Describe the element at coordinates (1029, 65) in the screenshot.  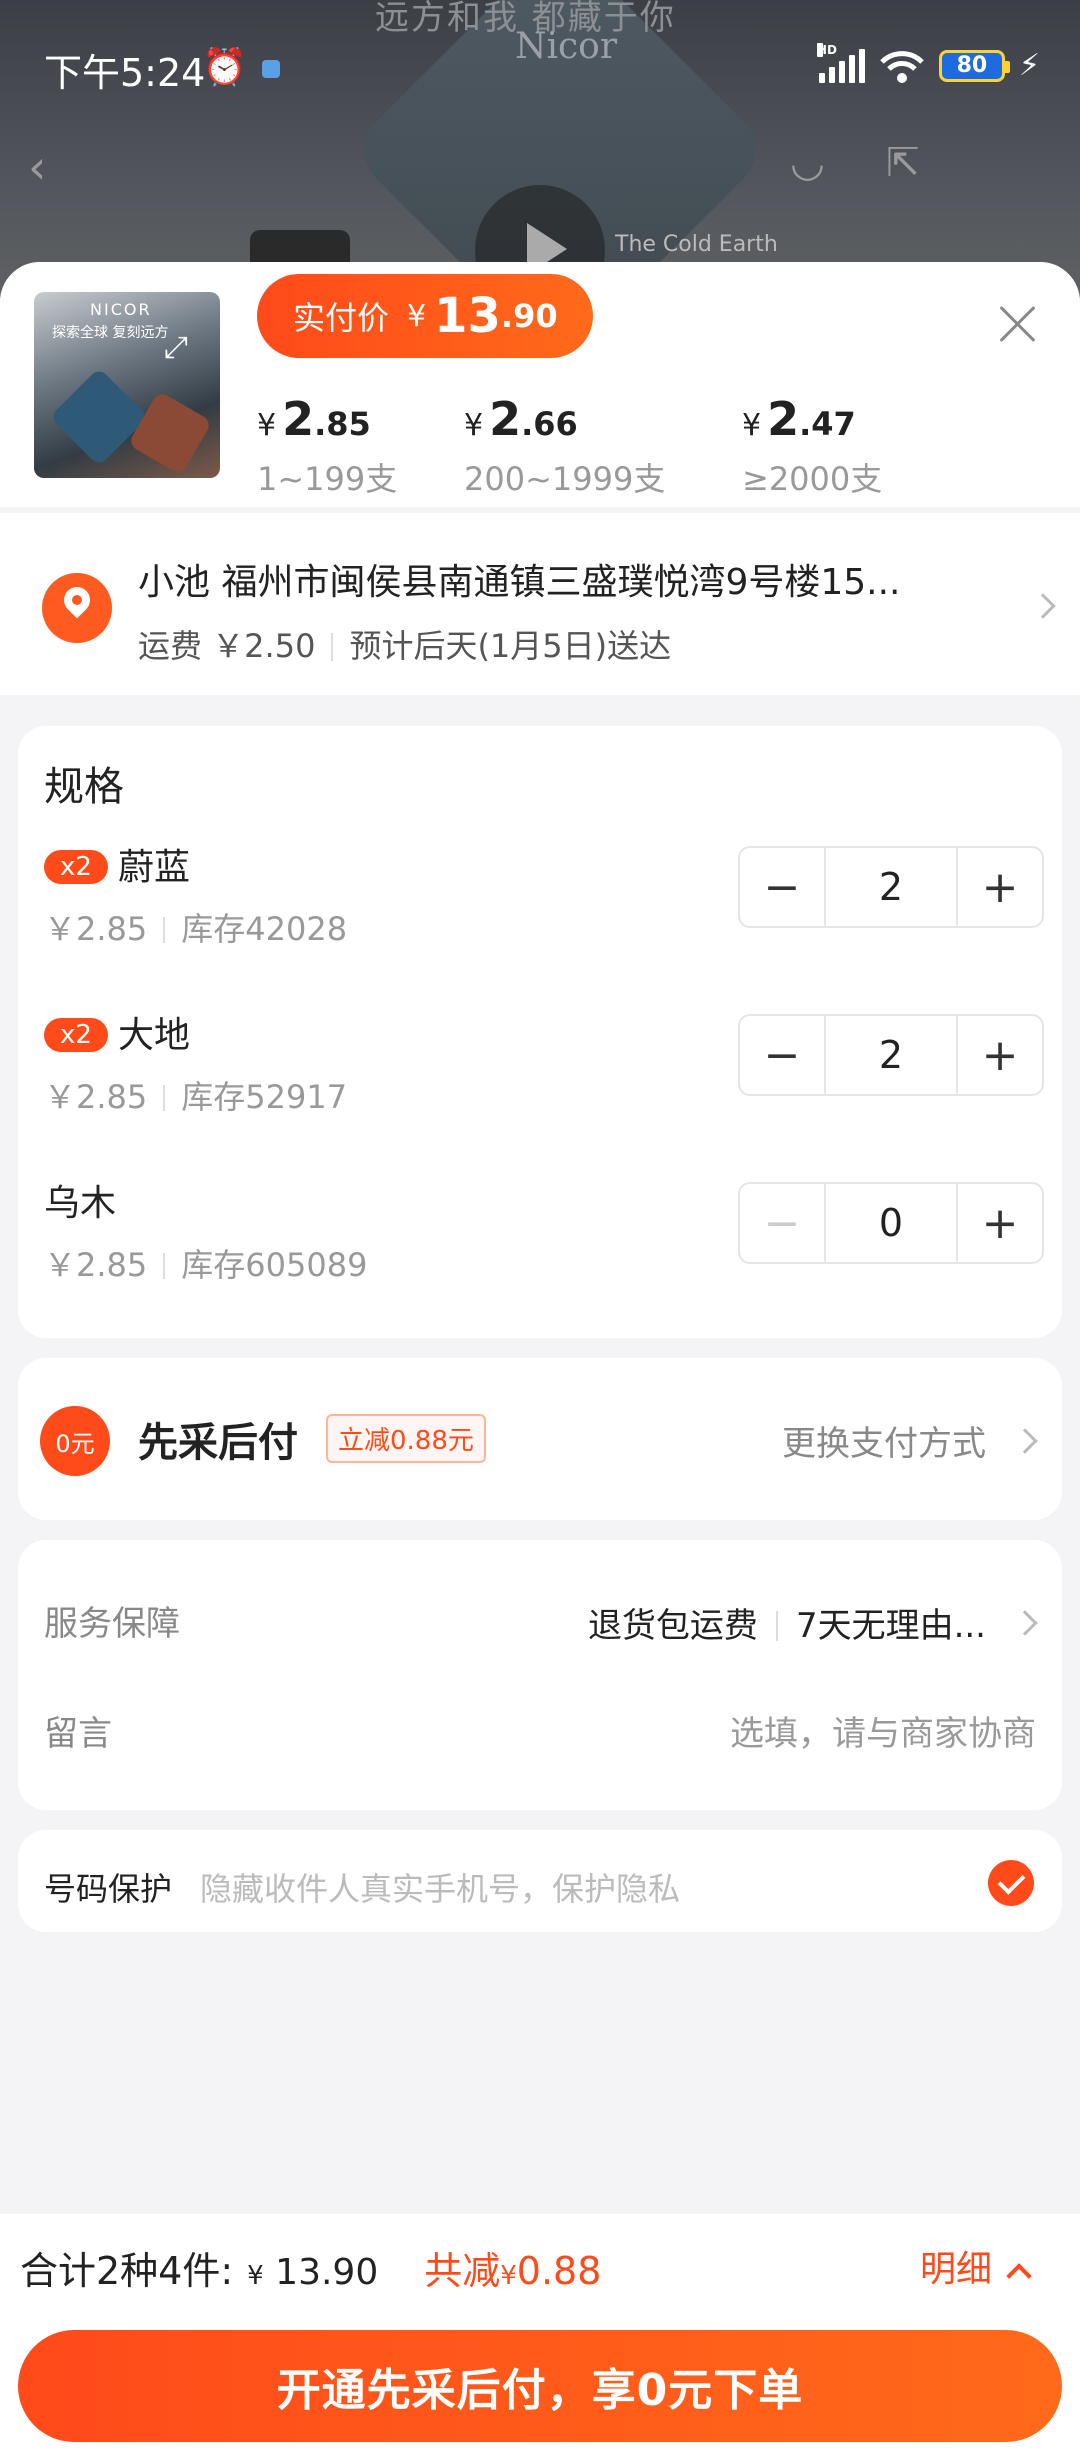
I see `charging-icon: ⚡` at that location.